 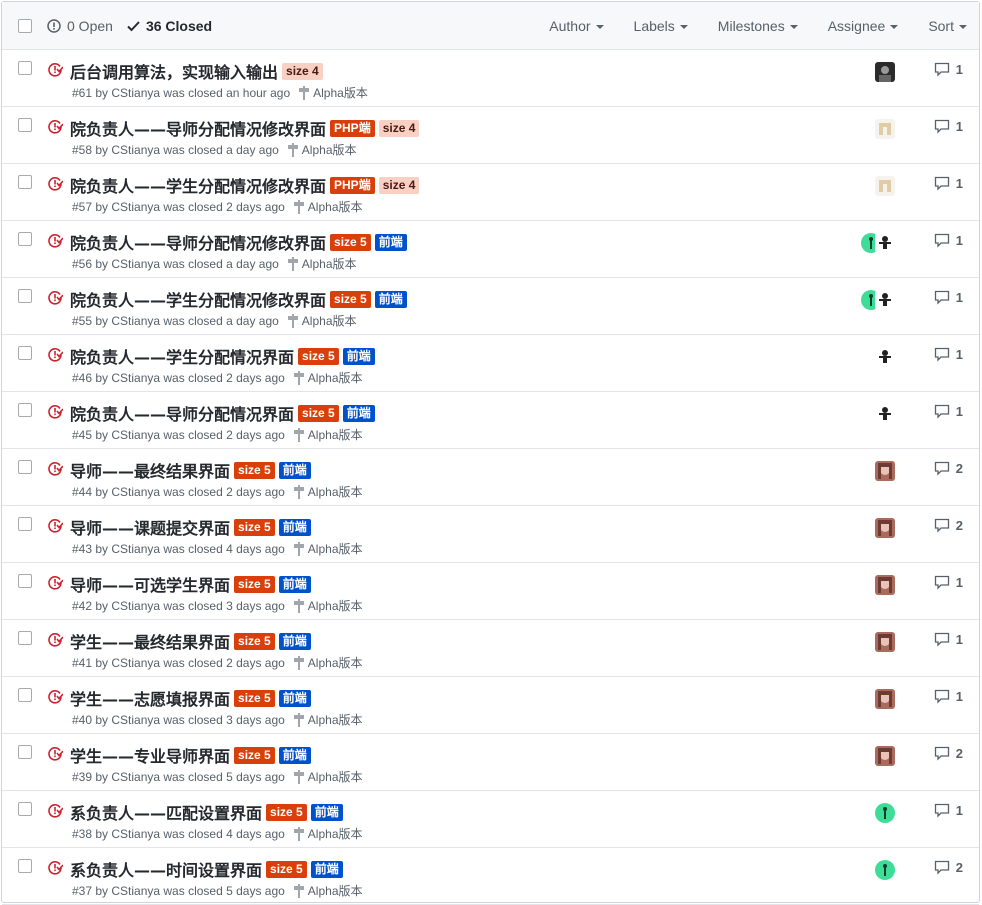 What do you see at coordinates (947, 26) in the screenshot?
I see `sort-filter: Sort` at bounding box center [947, 26].